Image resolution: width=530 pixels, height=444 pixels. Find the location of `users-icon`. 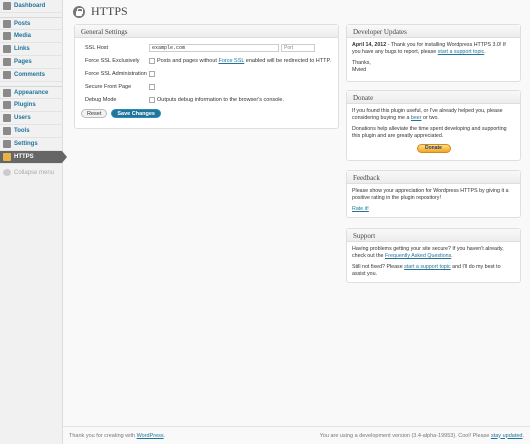

users-icon is located at coordinates (7, 118).